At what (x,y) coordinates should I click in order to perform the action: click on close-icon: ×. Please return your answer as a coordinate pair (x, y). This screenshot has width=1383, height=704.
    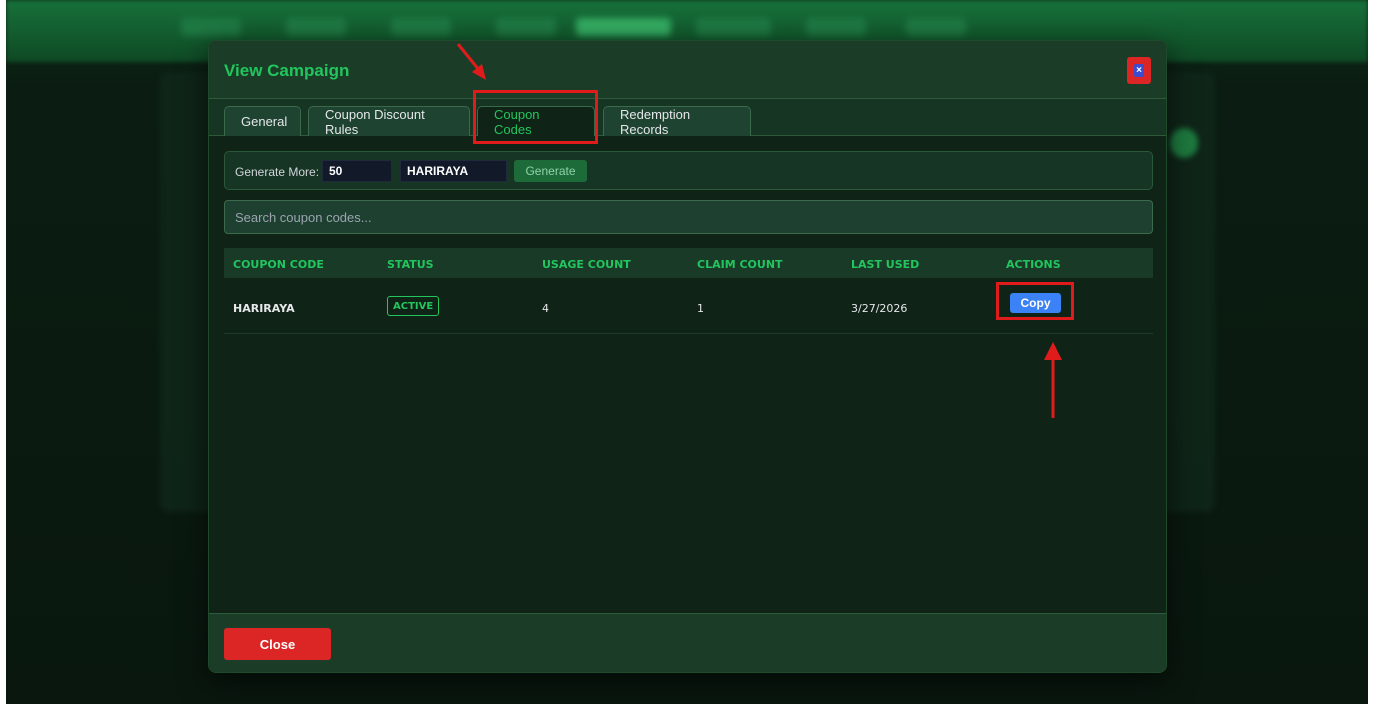
    Looking at the image, I should click on (1139, 70).